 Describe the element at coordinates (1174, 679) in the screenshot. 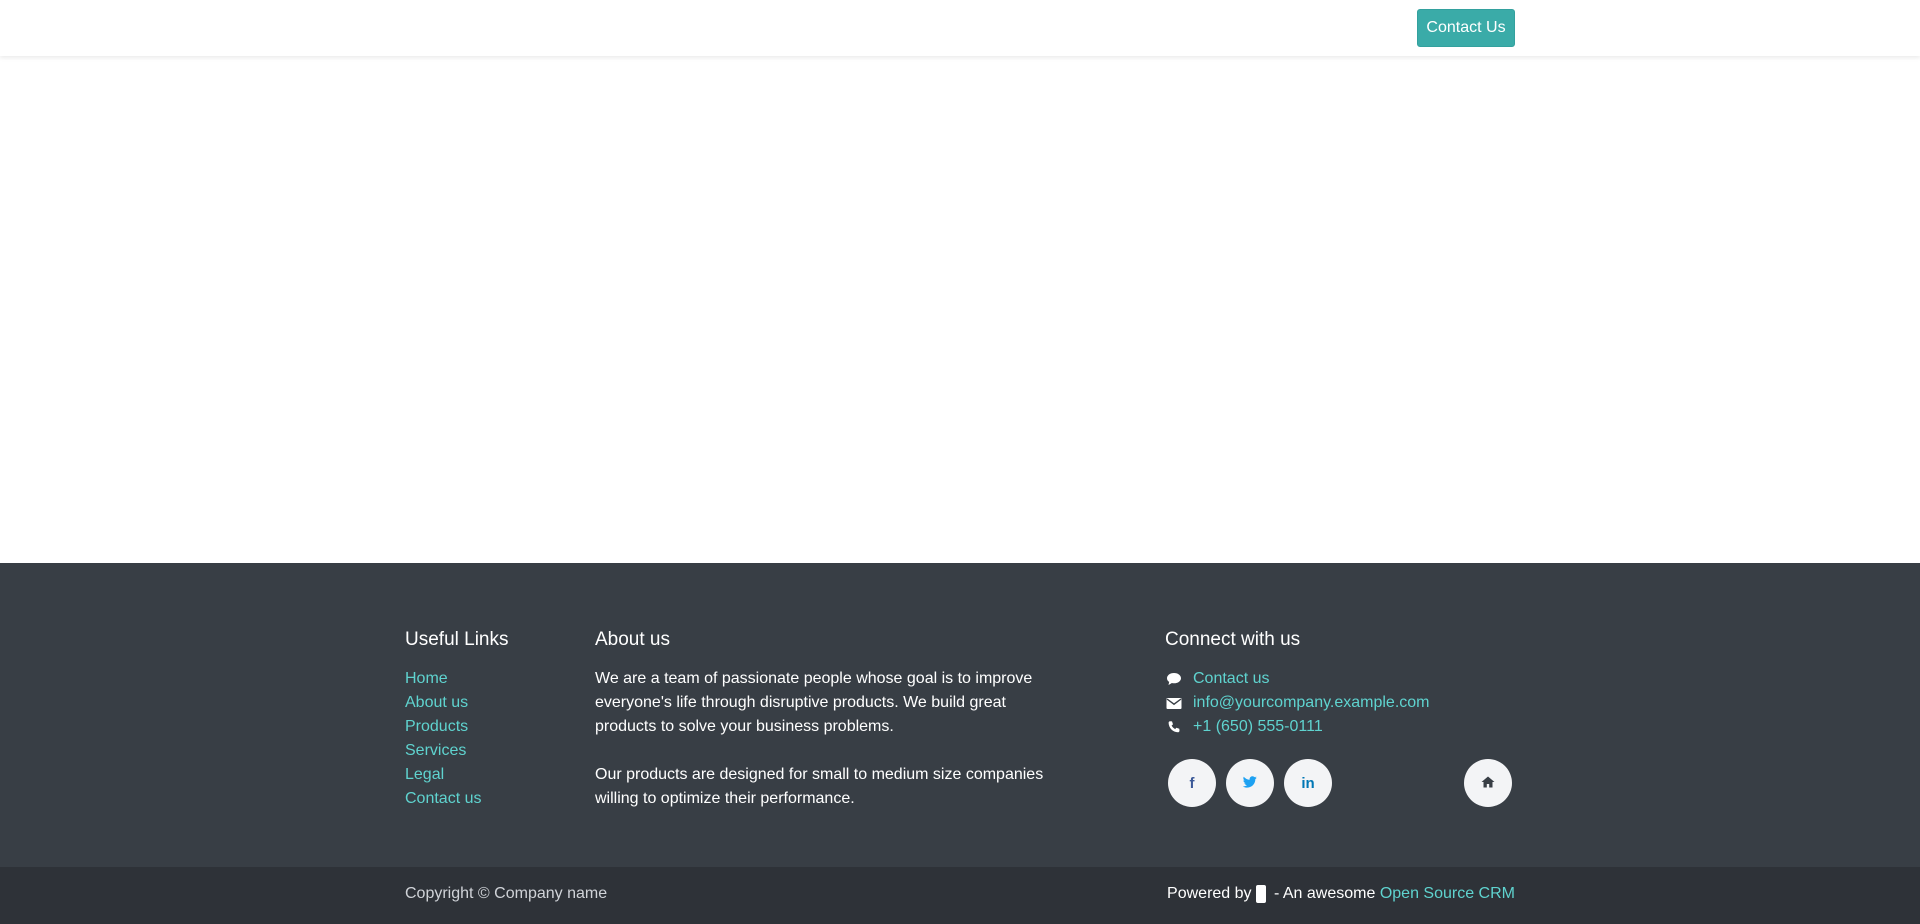

I see `comment-icon` at that location.